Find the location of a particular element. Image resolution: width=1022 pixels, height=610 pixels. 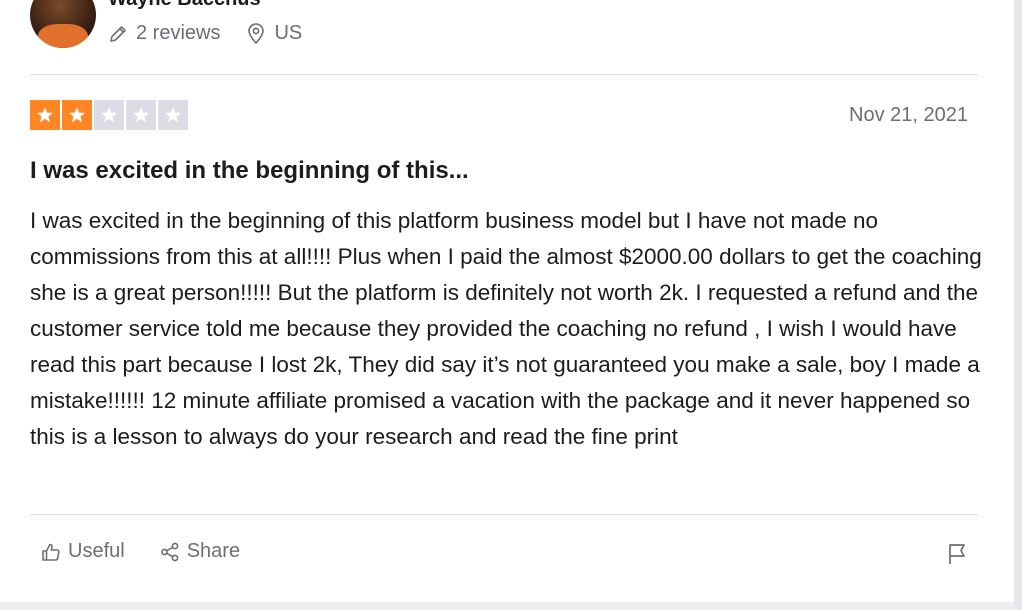

report-button is located at coordinates (957, 556).